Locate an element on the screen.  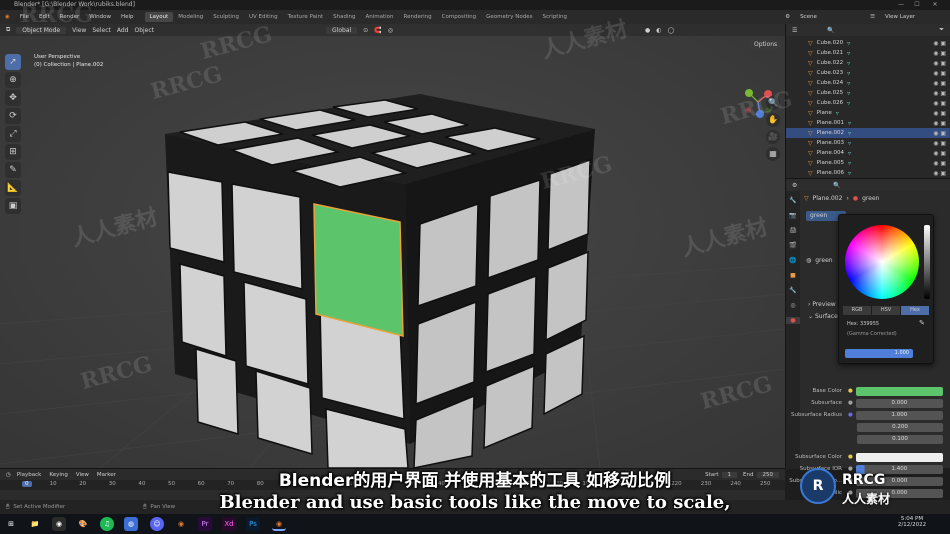
outliner-item: ▽ Cube.022 ▿ ◉ ▣ is located at coordinates (868, 63).